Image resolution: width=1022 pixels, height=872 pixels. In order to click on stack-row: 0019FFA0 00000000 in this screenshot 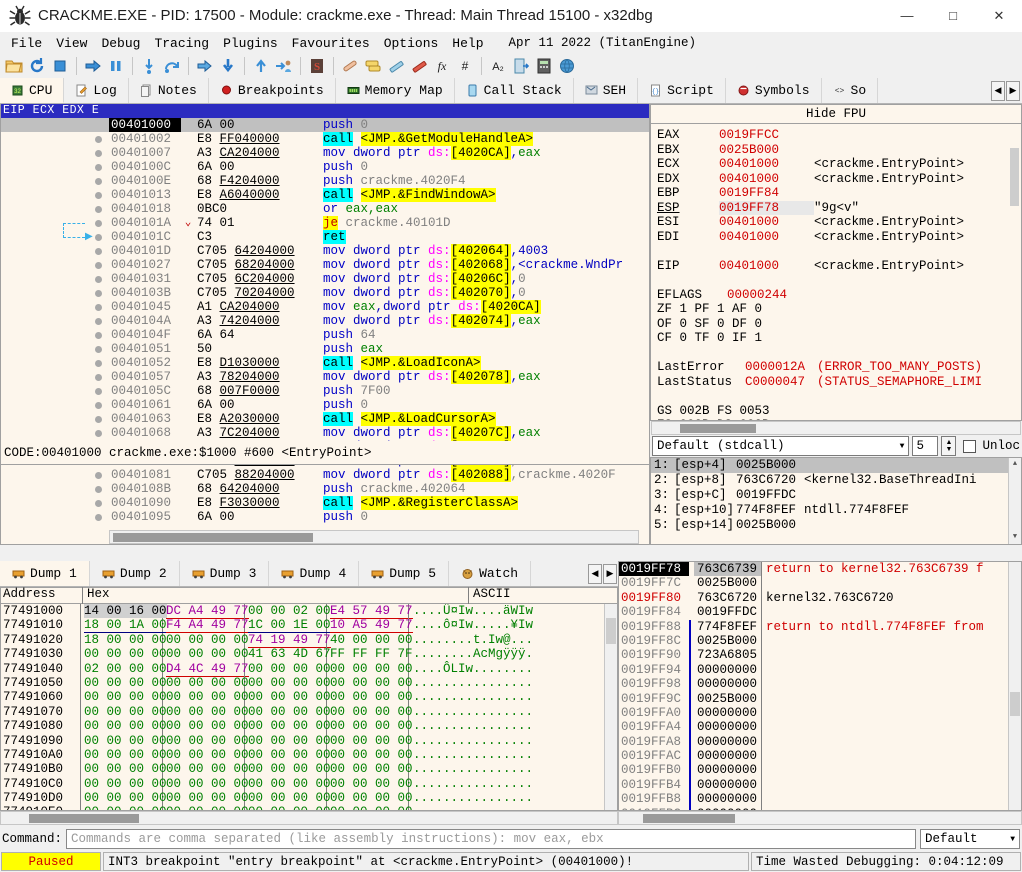, I will do `click(820, 713)`.